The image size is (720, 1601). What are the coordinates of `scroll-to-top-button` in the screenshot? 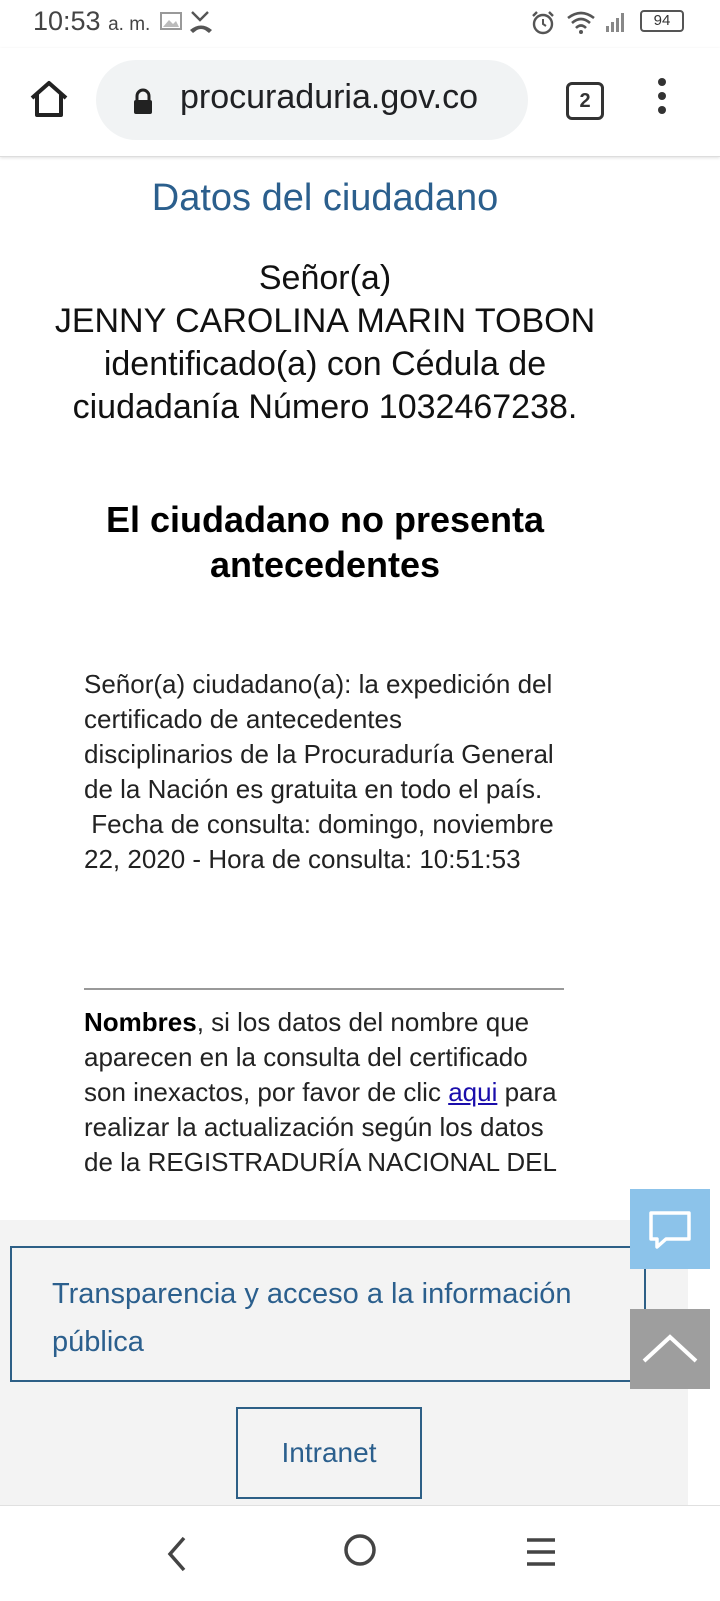 It's located at (670, 1349).